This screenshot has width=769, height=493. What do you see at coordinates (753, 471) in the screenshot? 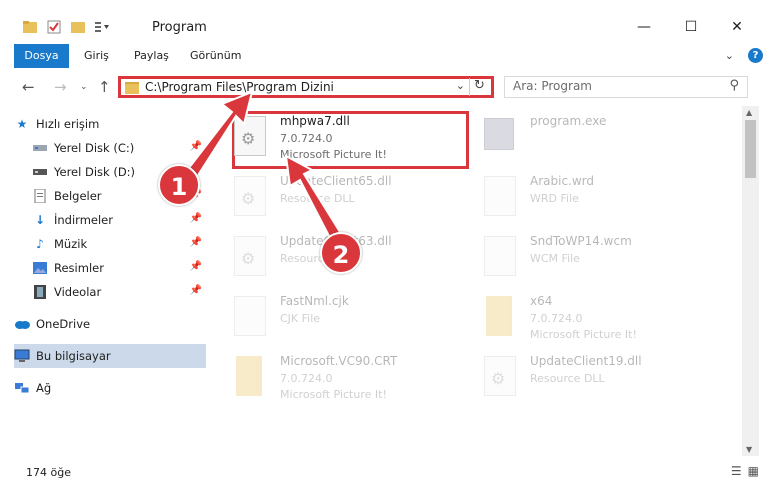
I see `large-icons-view-icon: ▦` at bounding box center [753, 471].